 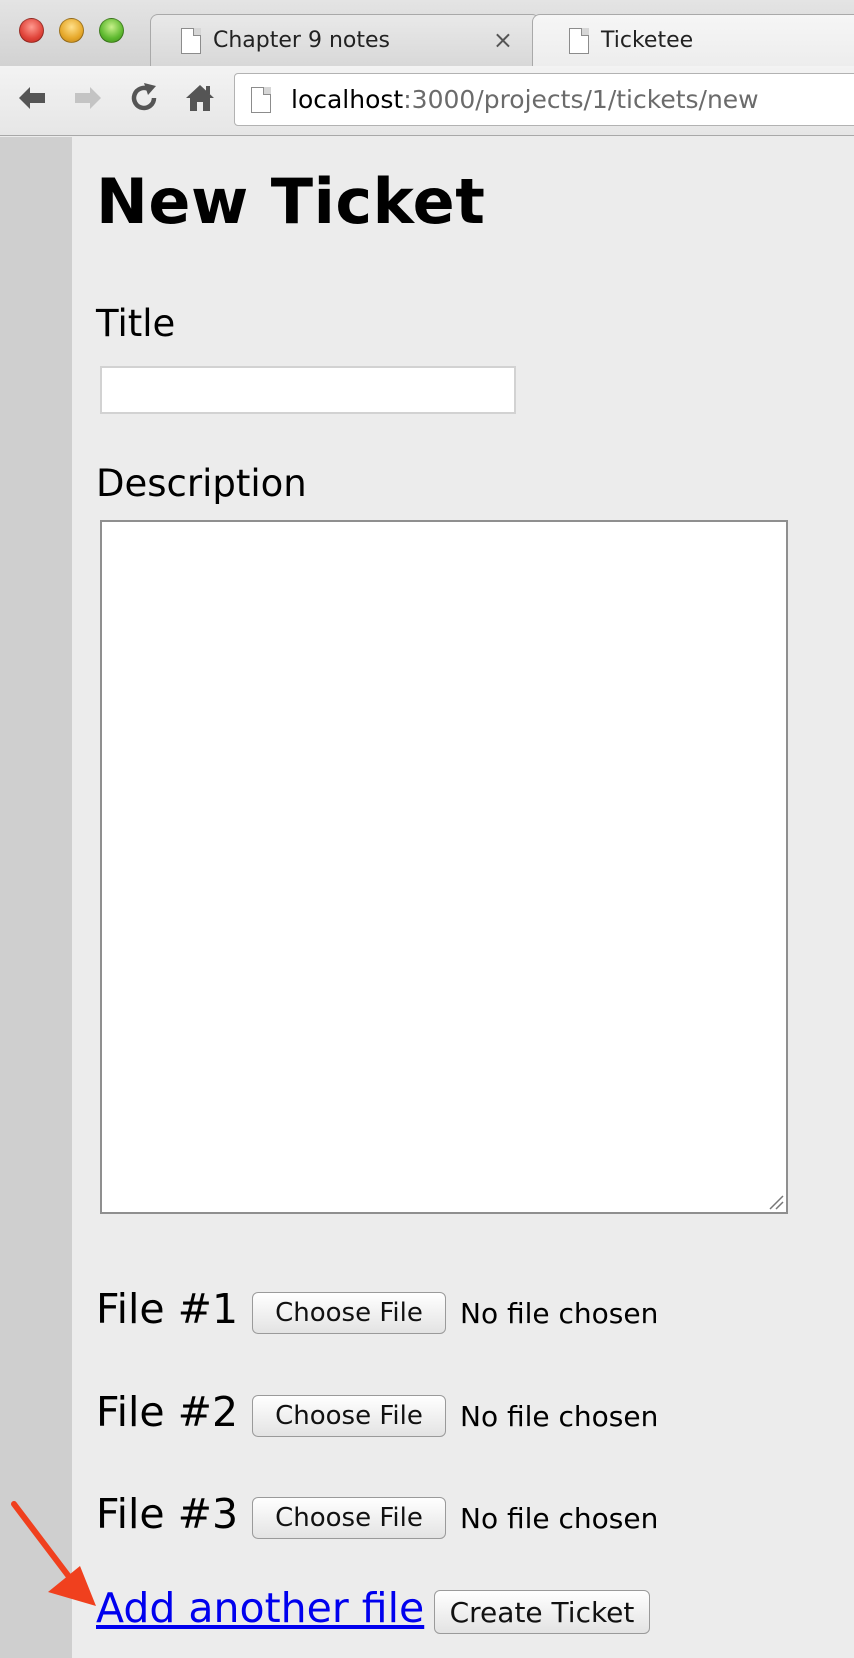 I want to click on description-label: Description, so click(x=201, y=483).